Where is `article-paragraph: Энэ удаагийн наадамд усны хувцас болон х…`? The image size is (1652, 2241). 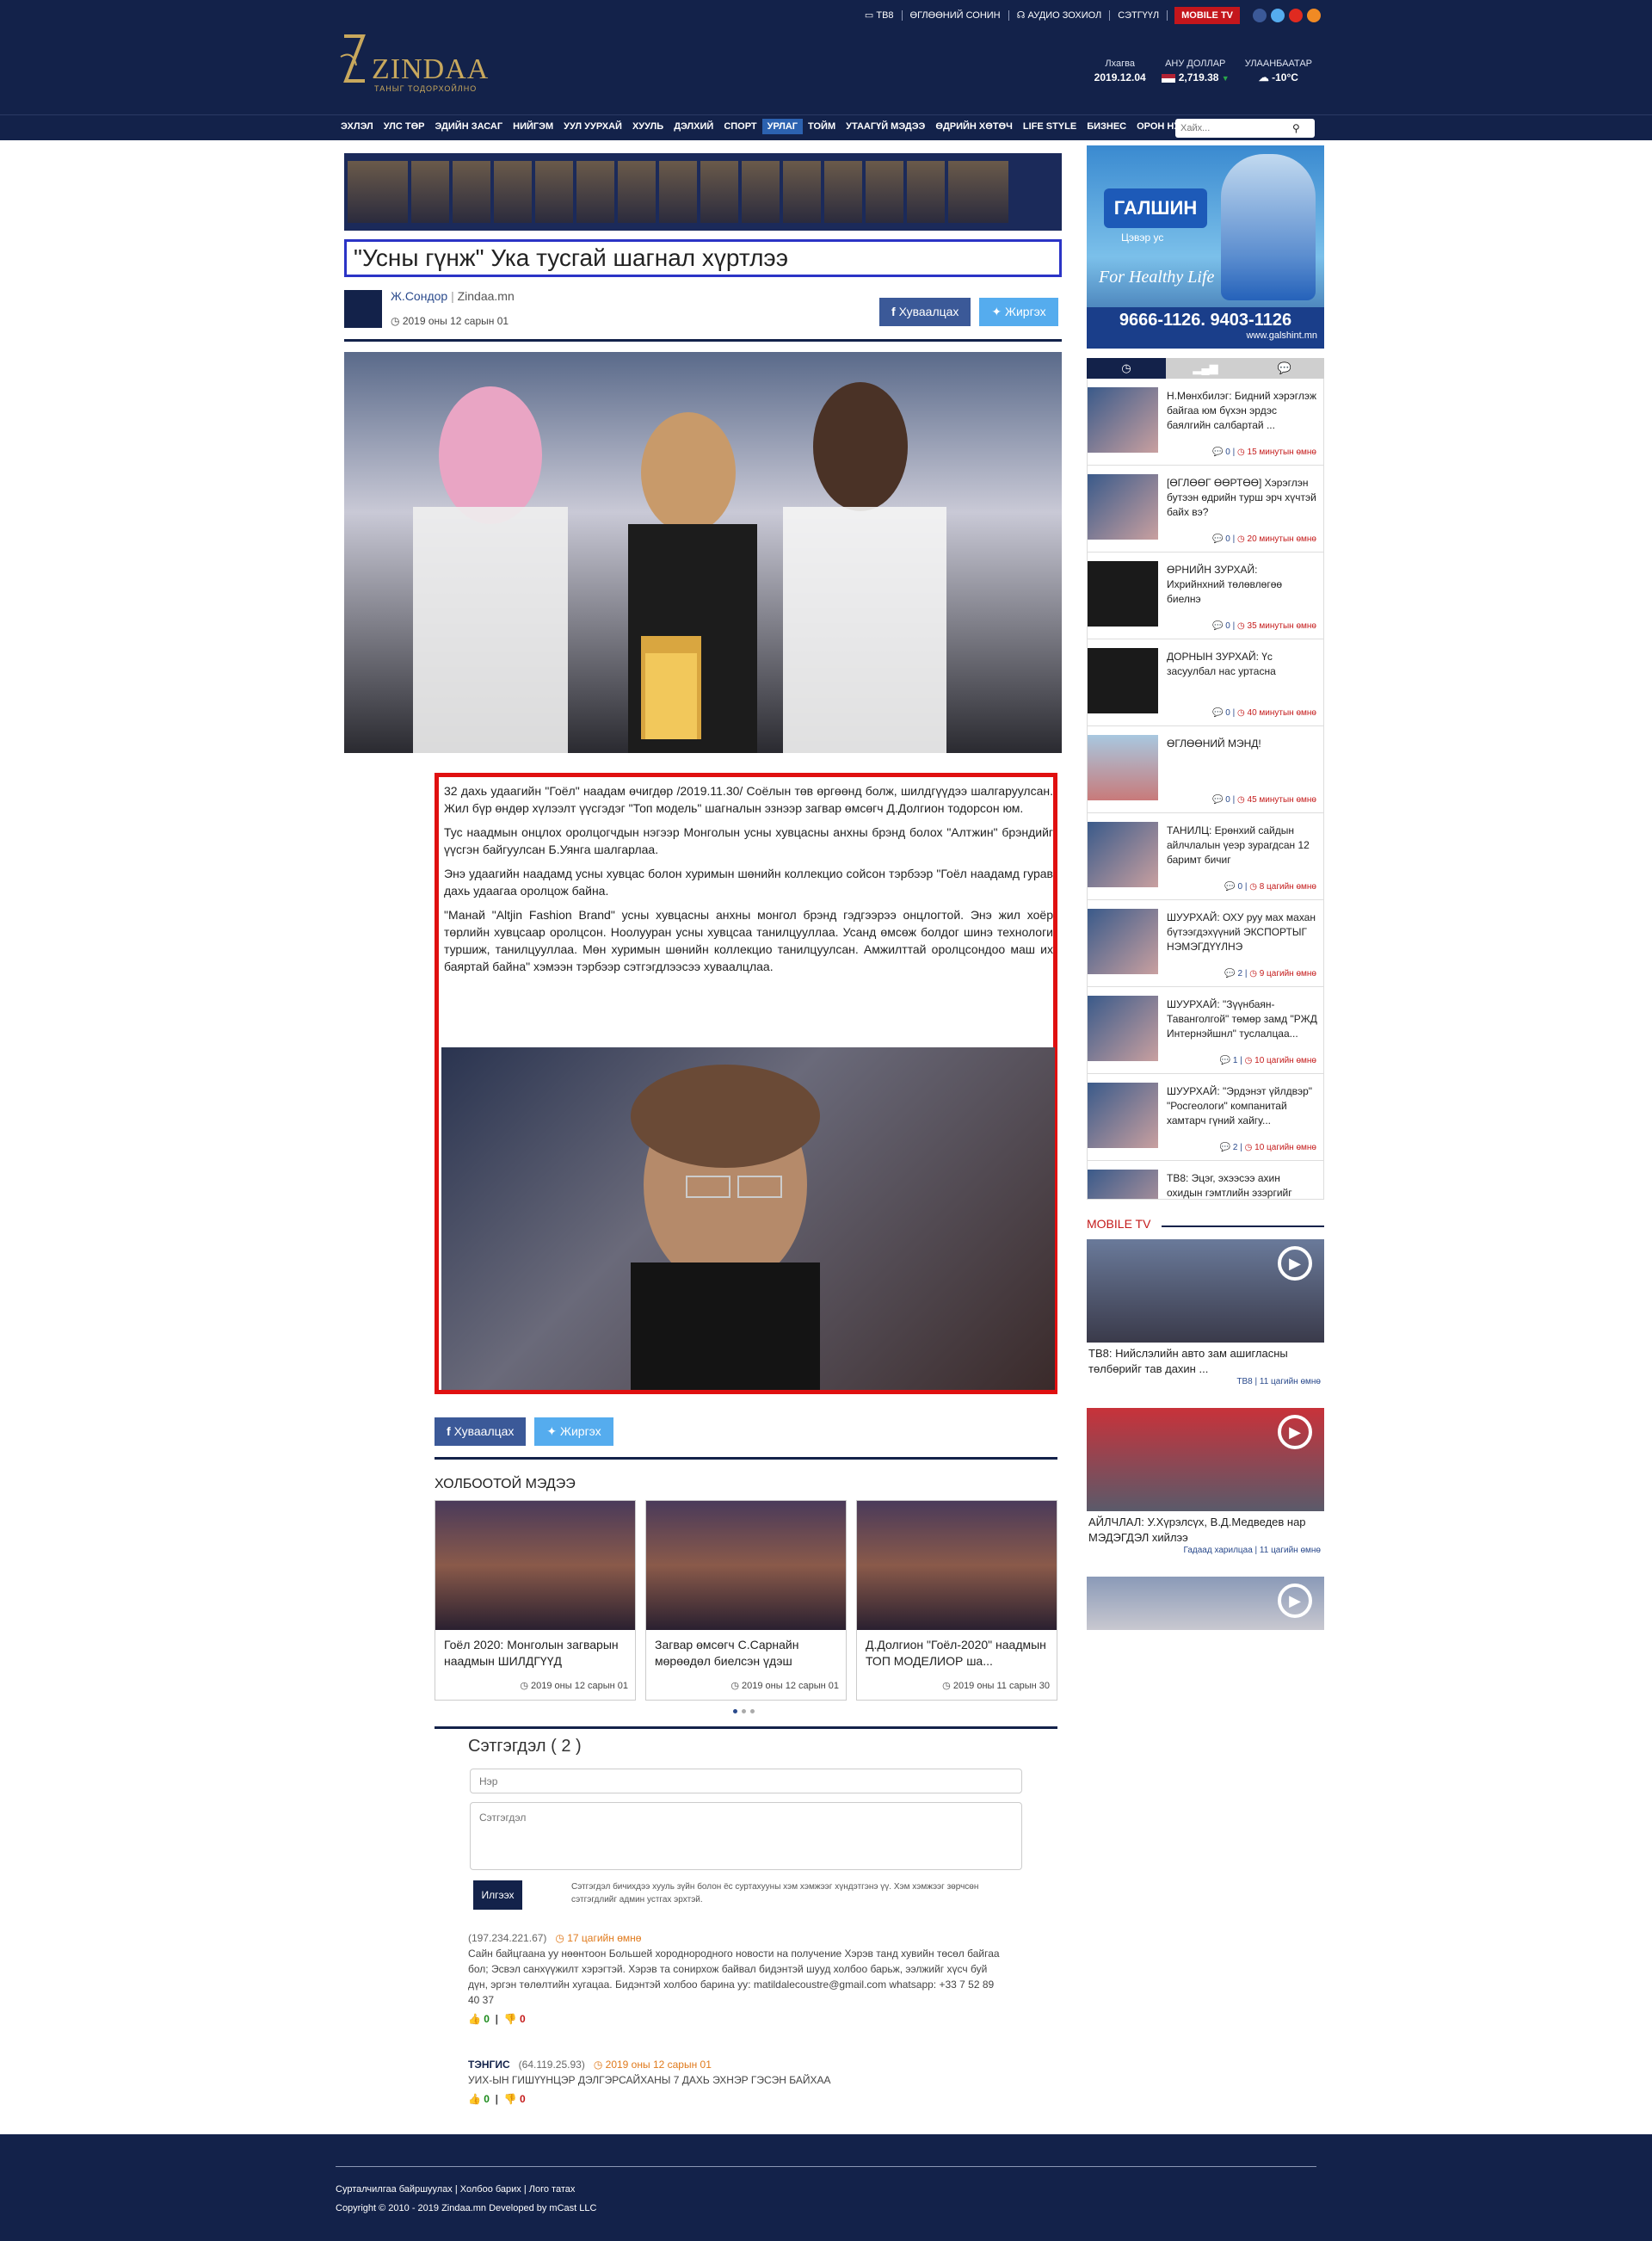 article-paragraph: Энэ удаагийн наадамд усны хувцас болон х… is located at coordinates (748, 882).